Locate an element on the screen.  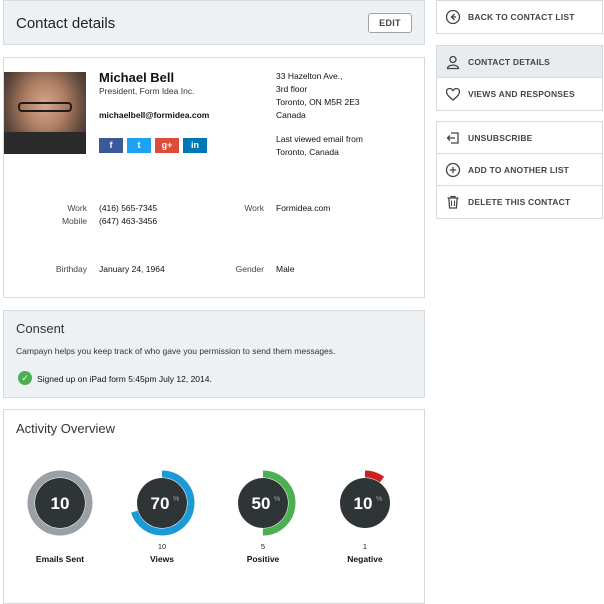
unsubscribe-icon is located at coordinates (452, 138).